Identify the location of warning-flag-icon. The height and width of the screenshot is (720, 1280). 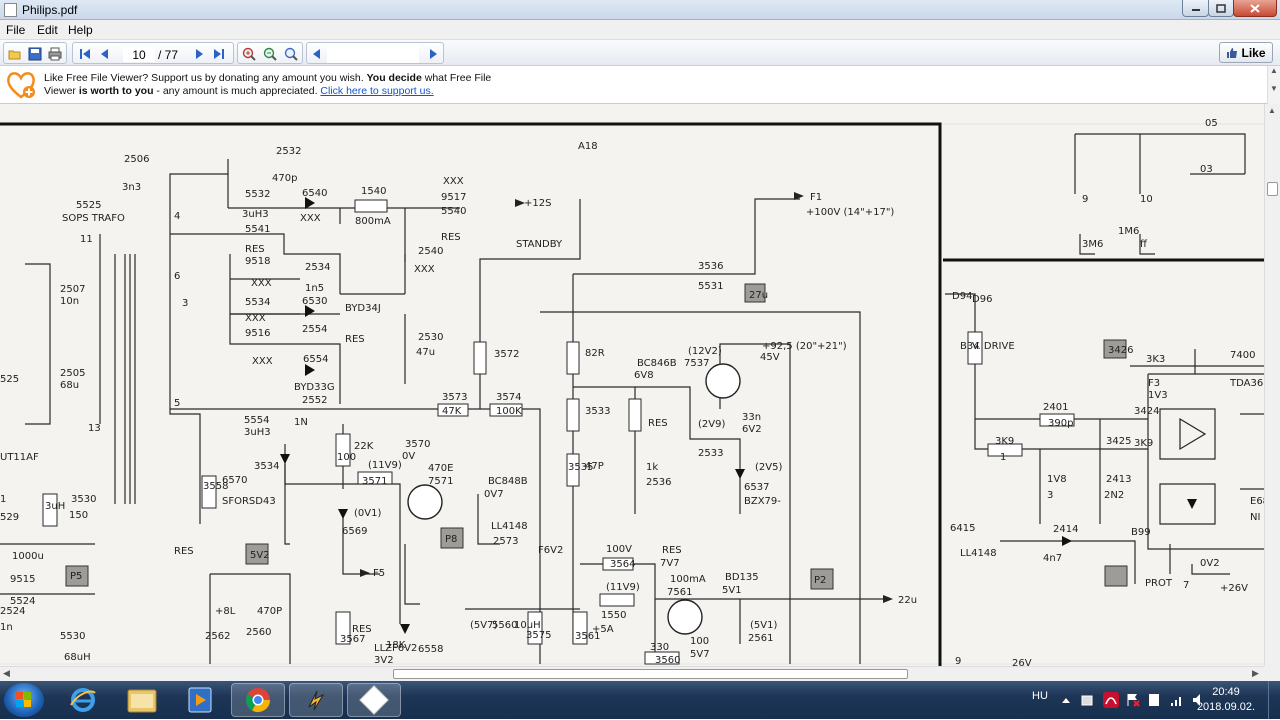
(1133, 700).